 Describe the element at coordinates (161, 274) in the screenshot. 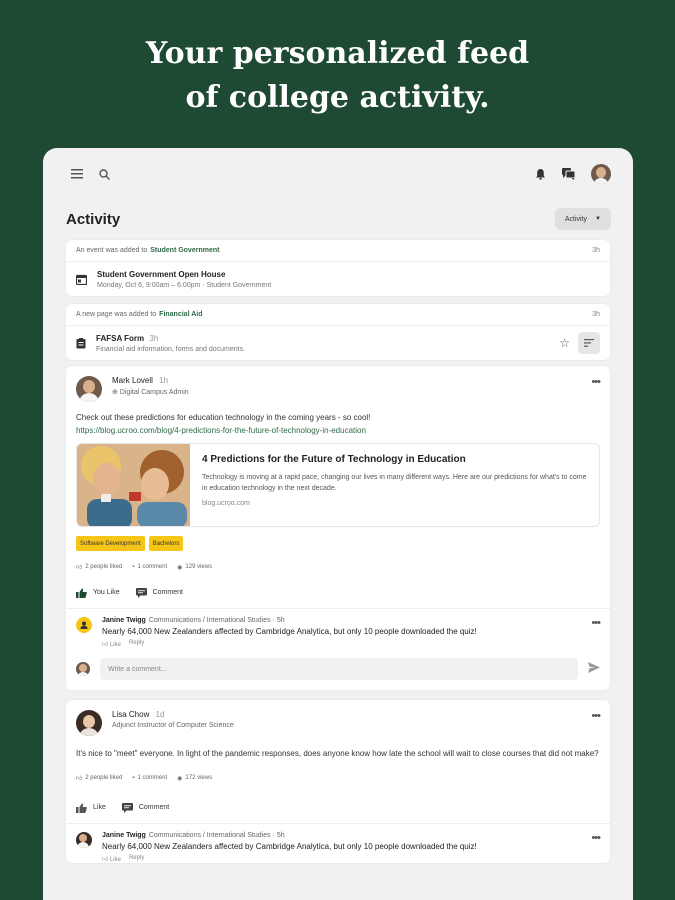

I see `event-title: Student Government Open House` at that location.